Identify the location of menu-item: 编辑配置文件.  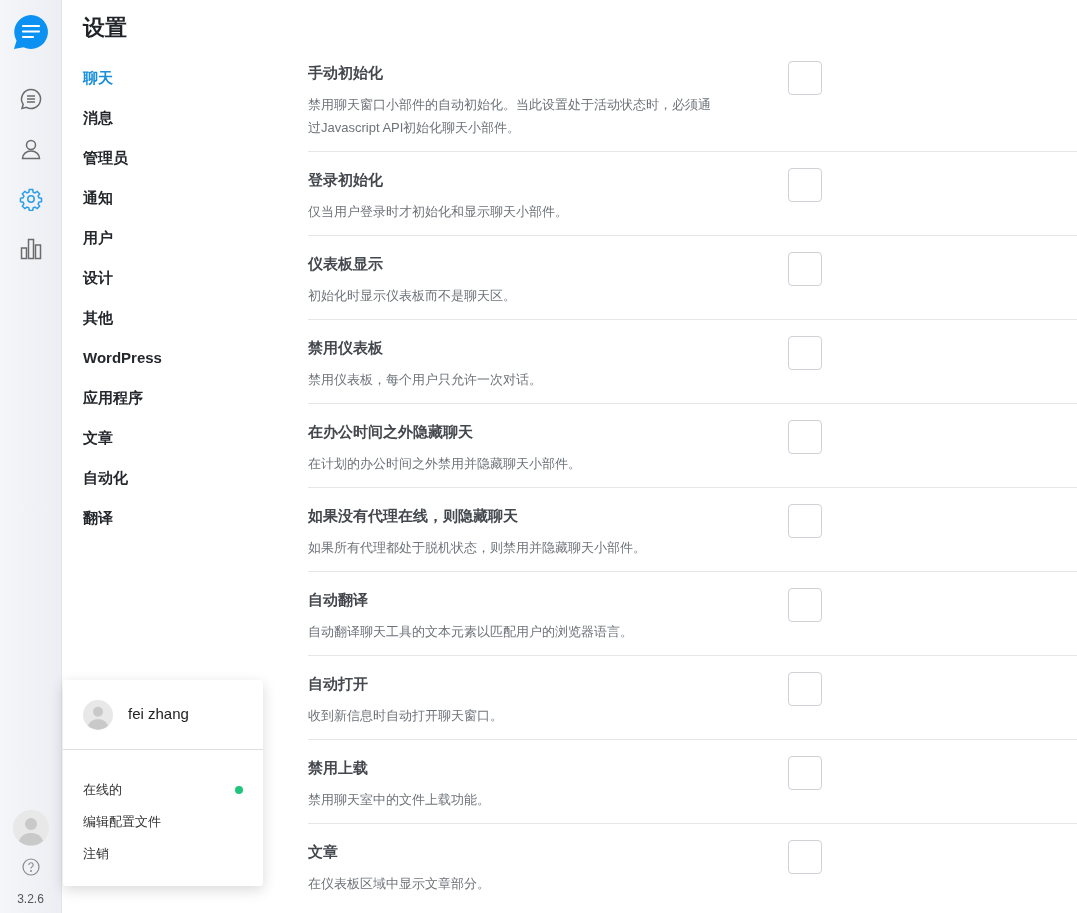
(122, 822).